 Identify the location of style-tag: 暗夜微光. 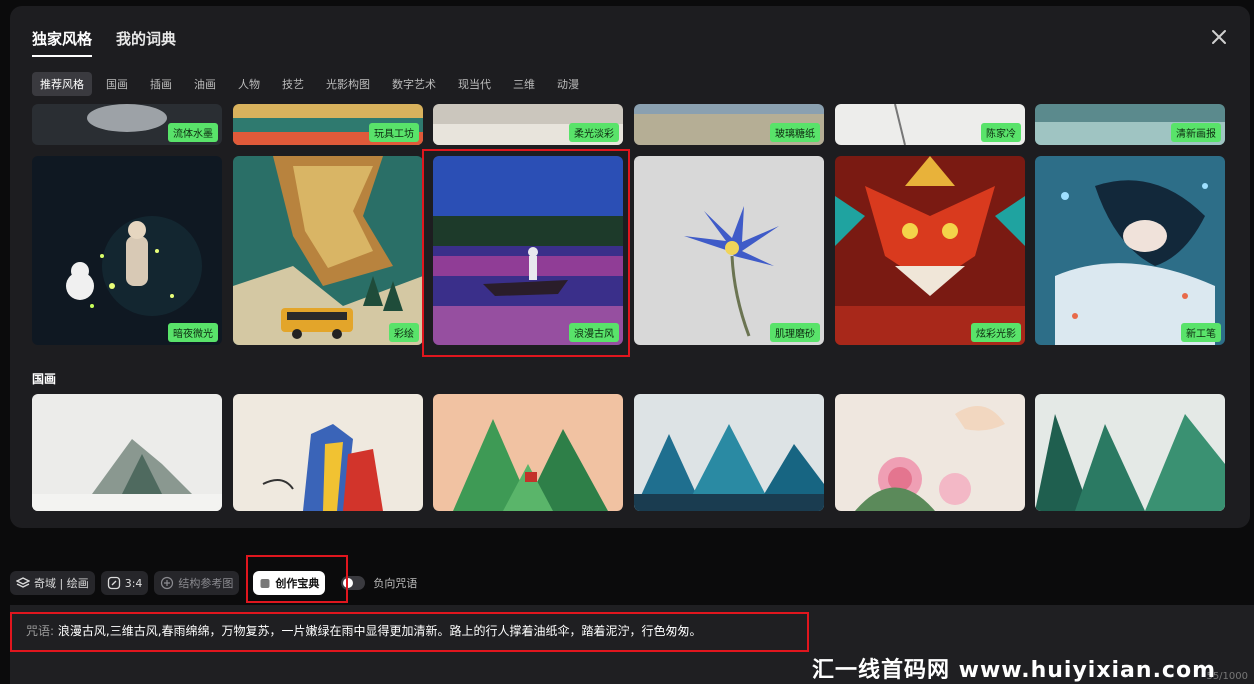
(193, 332).